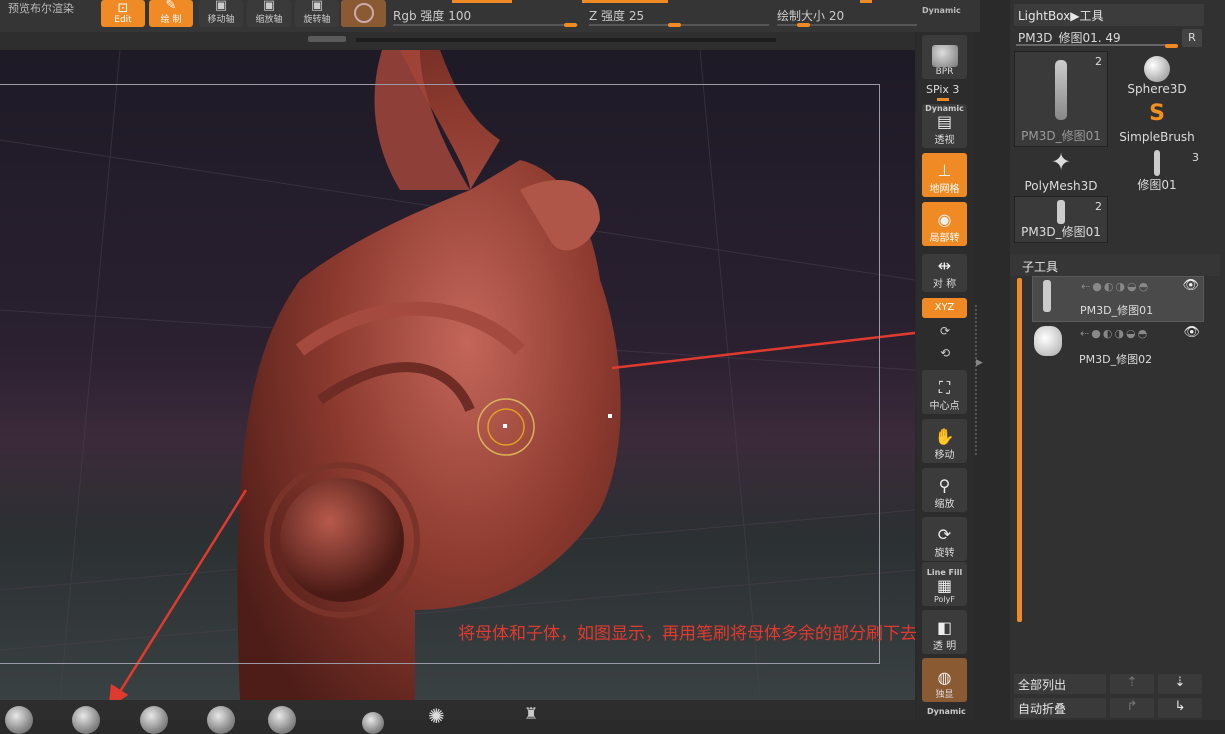  I want to click on polyframe-button: Line Fill ▦ PolyF, so click(944, 584).